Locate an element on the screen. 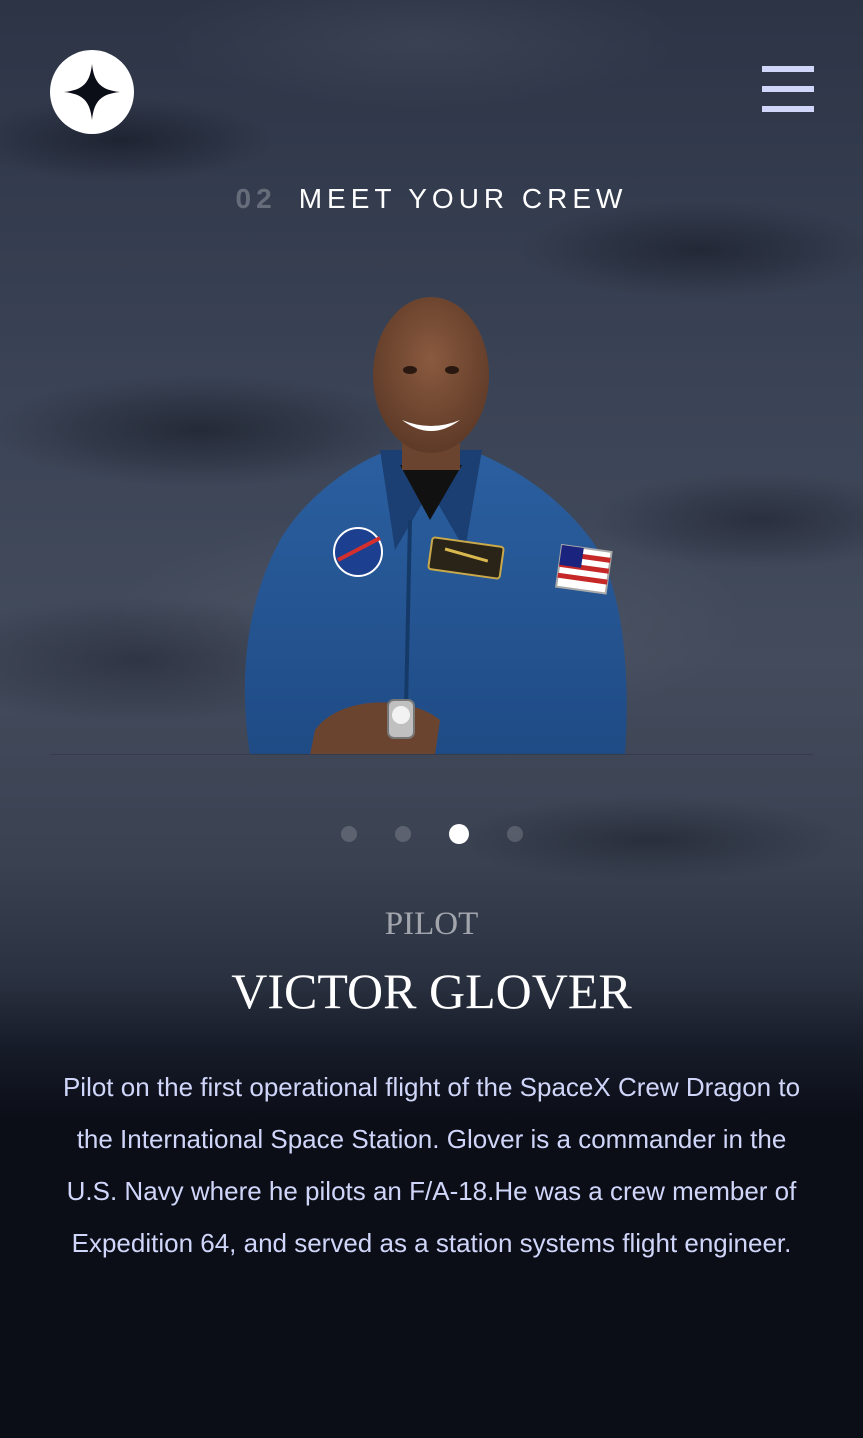  star-logo-icon is located at coordinates (92, 92).